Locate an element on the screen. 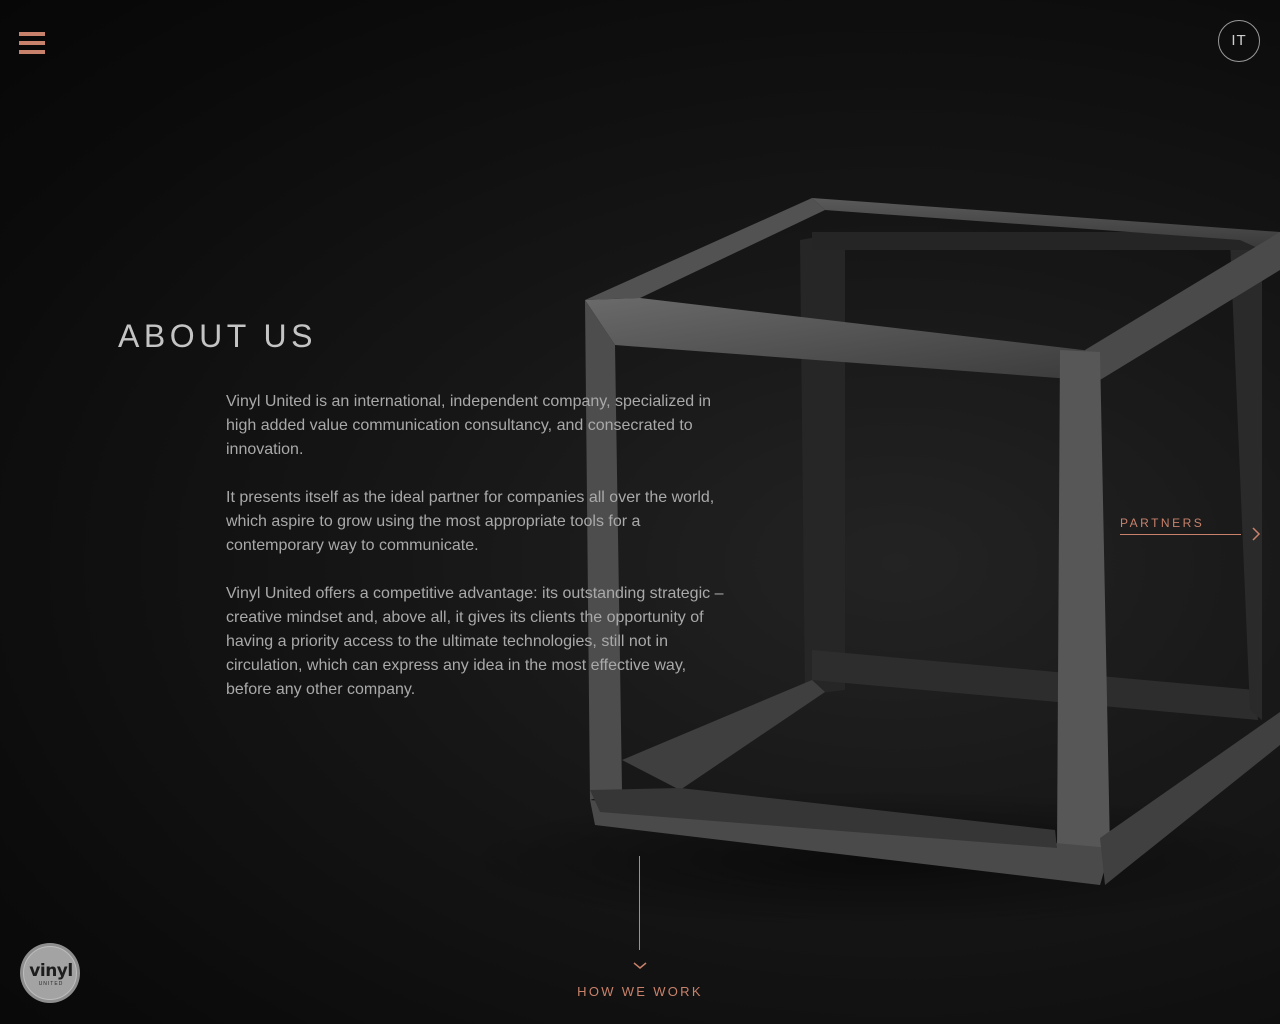  logo-wordmark: vinyl is located at coordinates (51, 971).